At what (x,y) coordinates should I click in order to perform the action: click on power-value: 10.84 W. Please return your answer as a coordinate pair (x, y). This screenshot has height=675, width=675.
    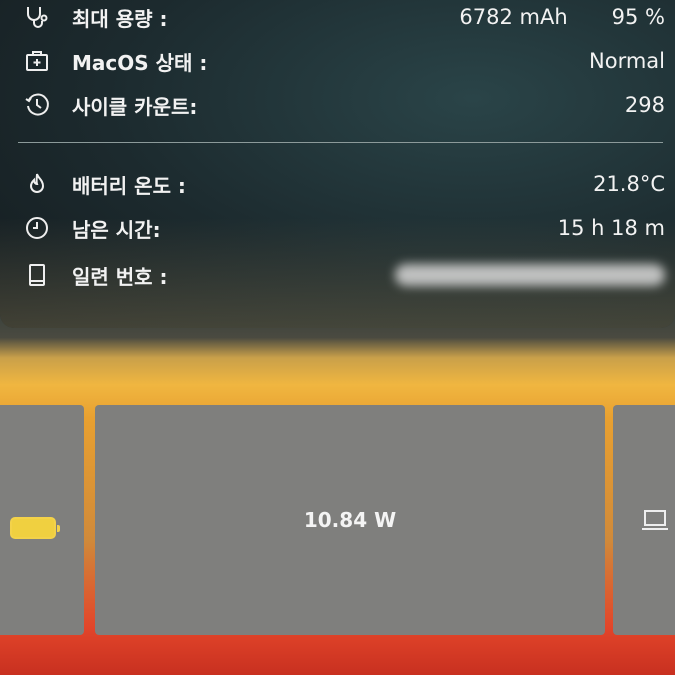
    Looking at the image, I should click on (350, 520).